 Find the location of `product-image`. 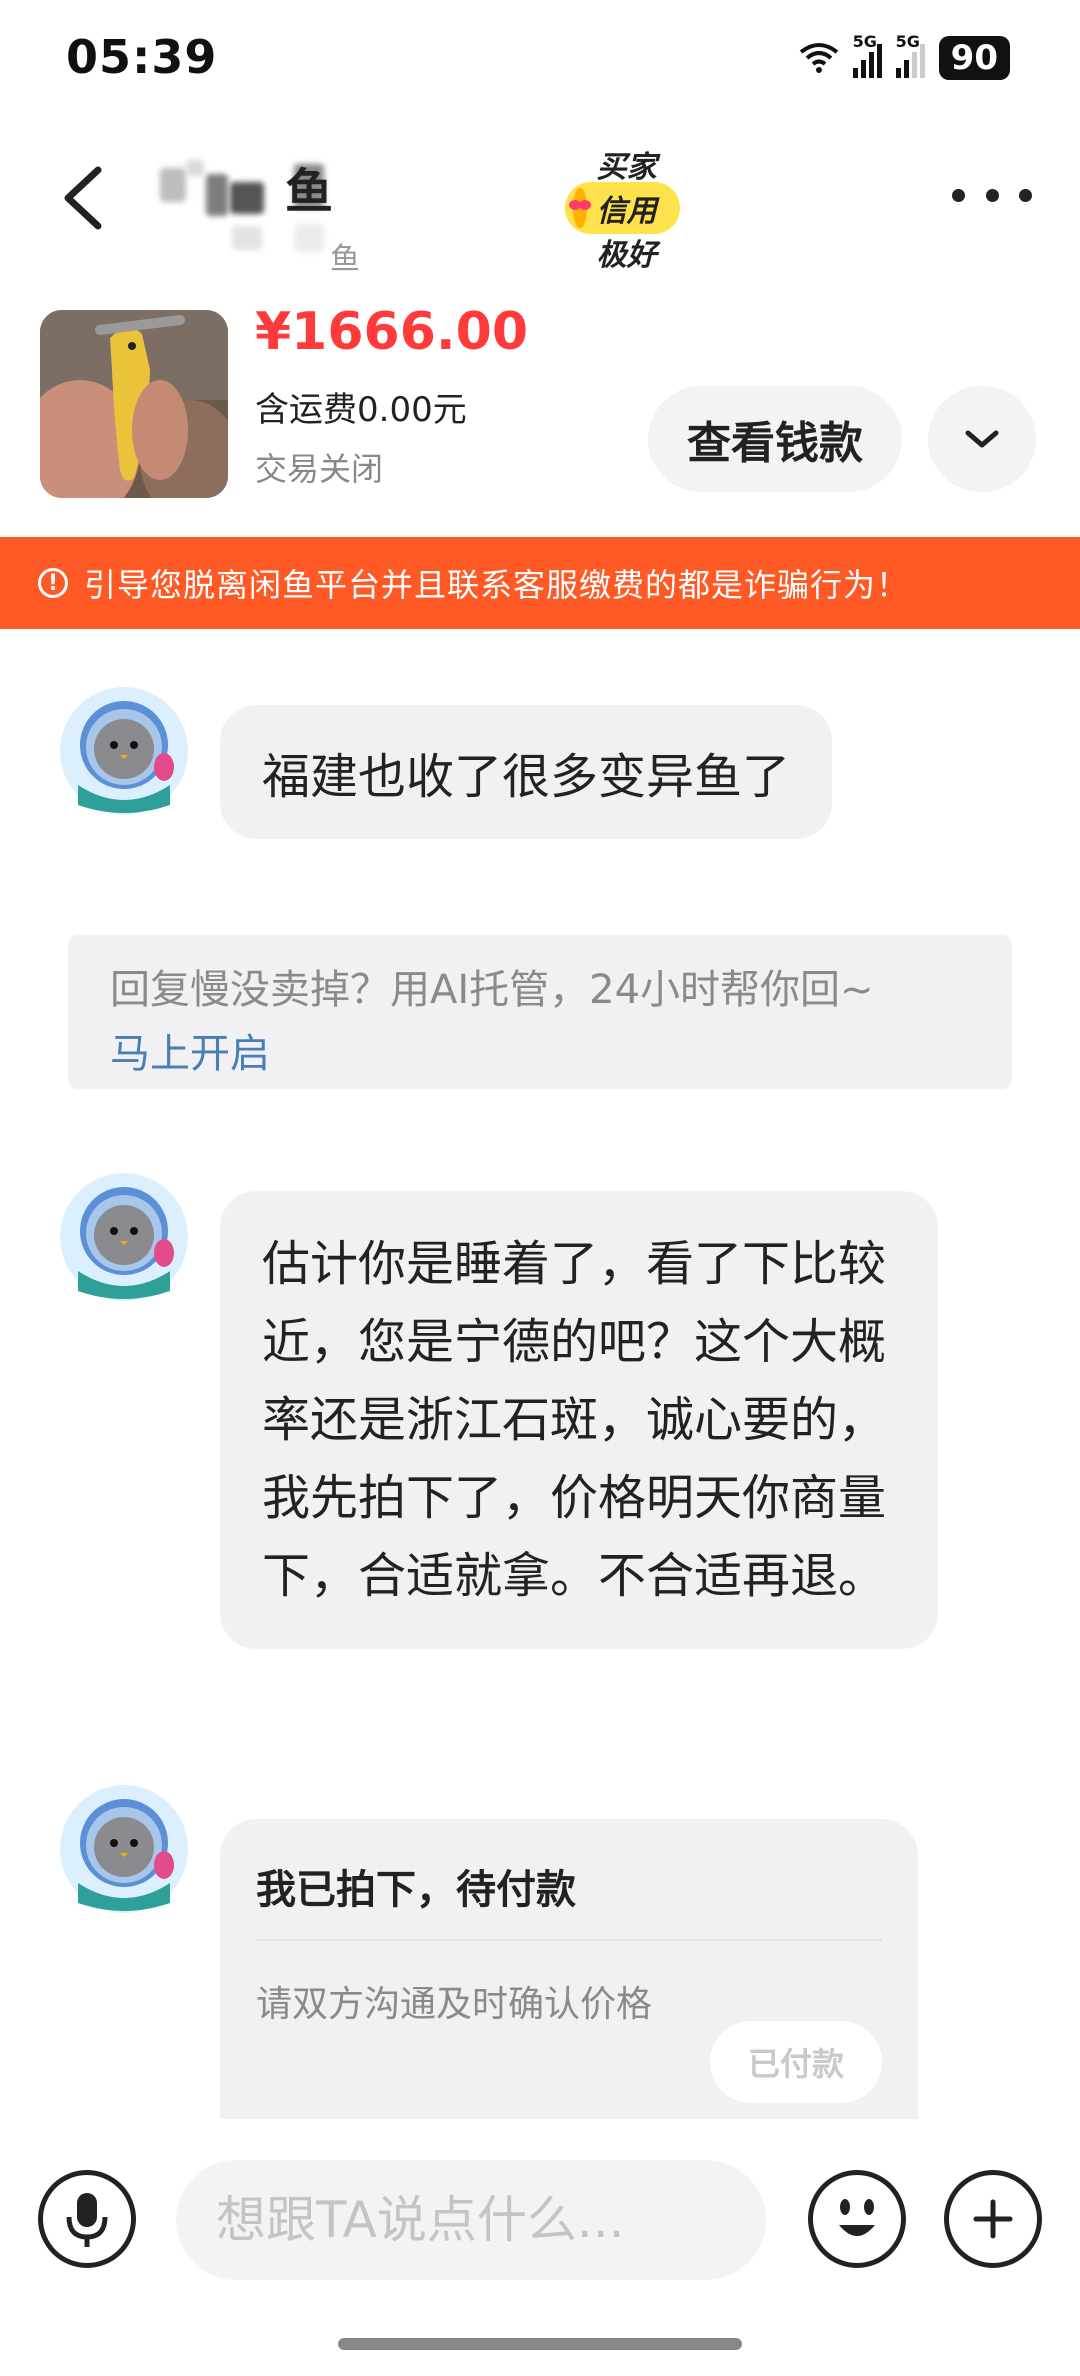

product-image is located at coordinates (134, 404).